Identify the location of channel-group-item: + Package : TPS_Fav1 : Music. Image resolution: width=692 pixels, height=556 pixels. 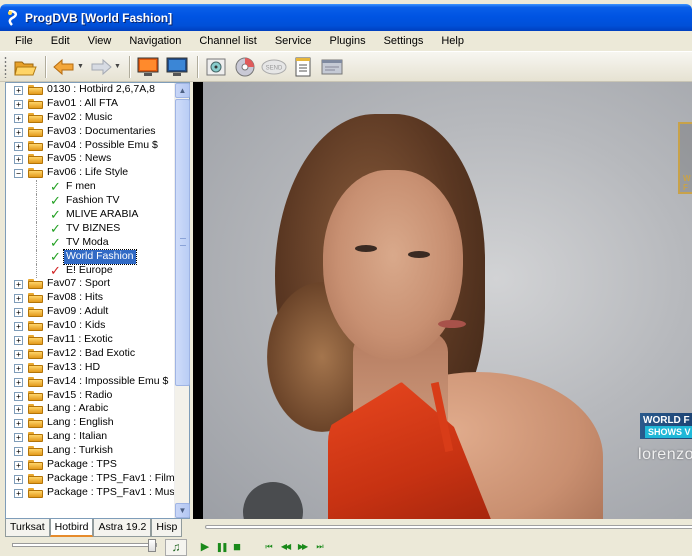
(91, 493).